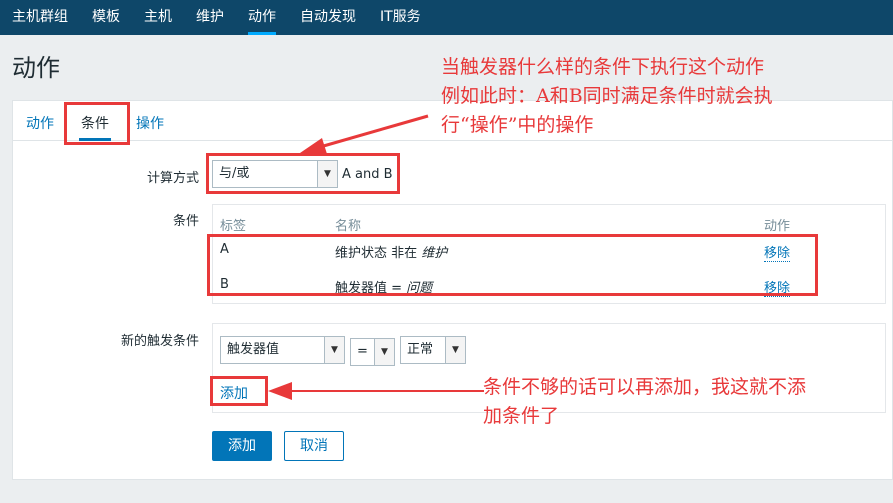 The width and height of the screenshot is (893, 503). What do you see at coordinates (362, 351) in the screenshot?
I see `operator-value: =` at bounding box center [362, 351].